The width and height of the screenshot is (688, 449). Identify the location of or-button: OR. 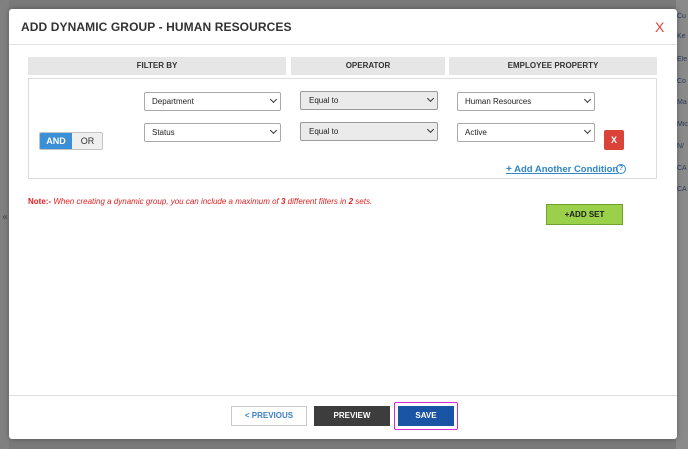
(87, 141).